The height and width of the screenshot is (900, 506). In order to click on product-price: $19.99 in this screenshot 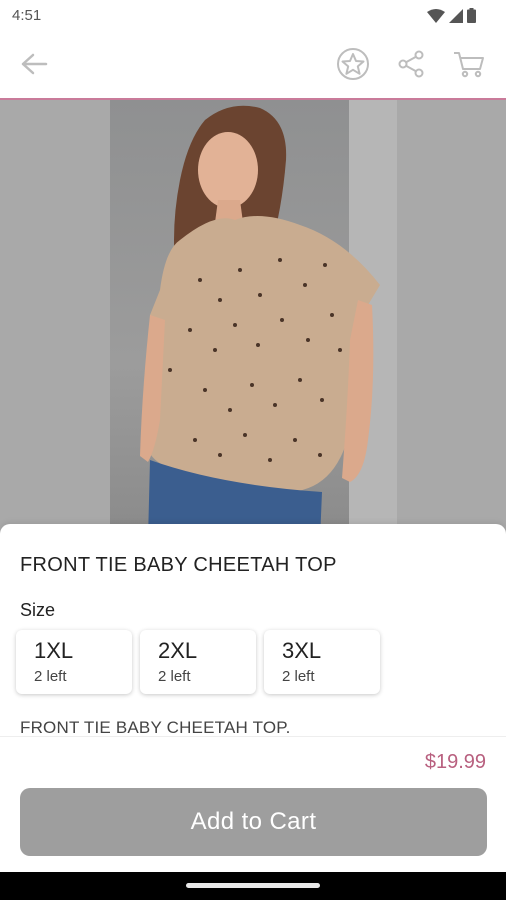, I will do `click(455, 762)`.